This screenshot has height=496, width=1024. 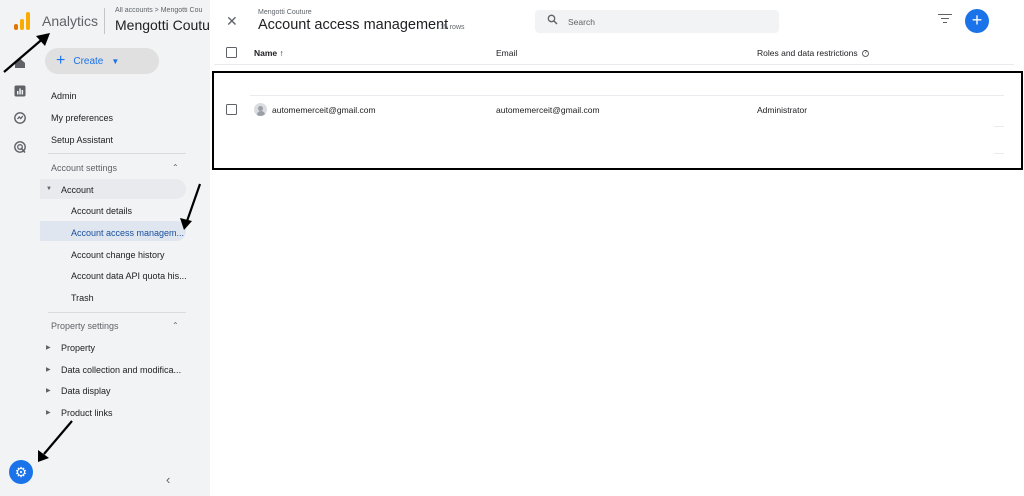 What do you see at coordinates (21, 472) in the screenshot?
I see `admin-gear-icon: ⚙` at bounding box center [21, 472].